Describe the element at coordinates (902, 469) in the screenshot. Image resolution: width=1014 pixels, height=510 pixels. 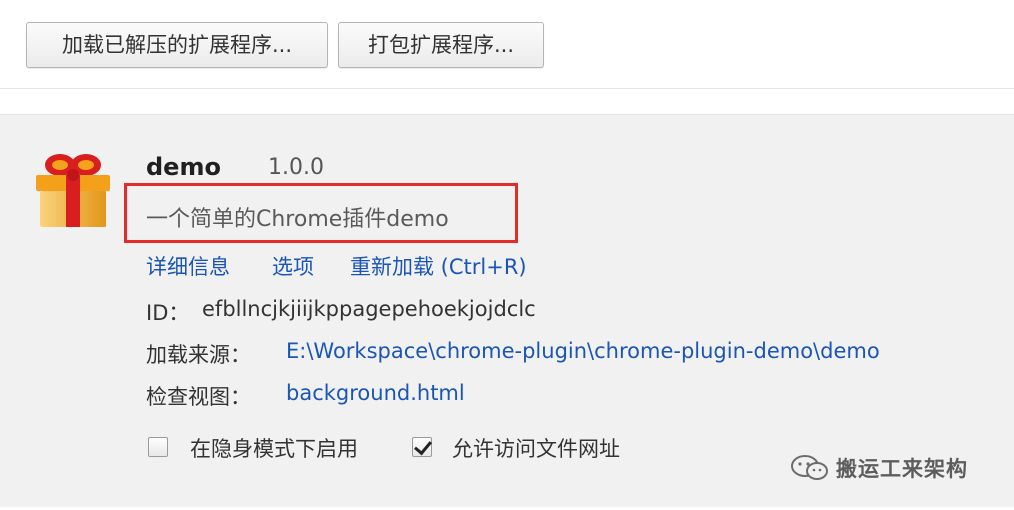
I see `watermark-text: 搬运工来架构` at that location.